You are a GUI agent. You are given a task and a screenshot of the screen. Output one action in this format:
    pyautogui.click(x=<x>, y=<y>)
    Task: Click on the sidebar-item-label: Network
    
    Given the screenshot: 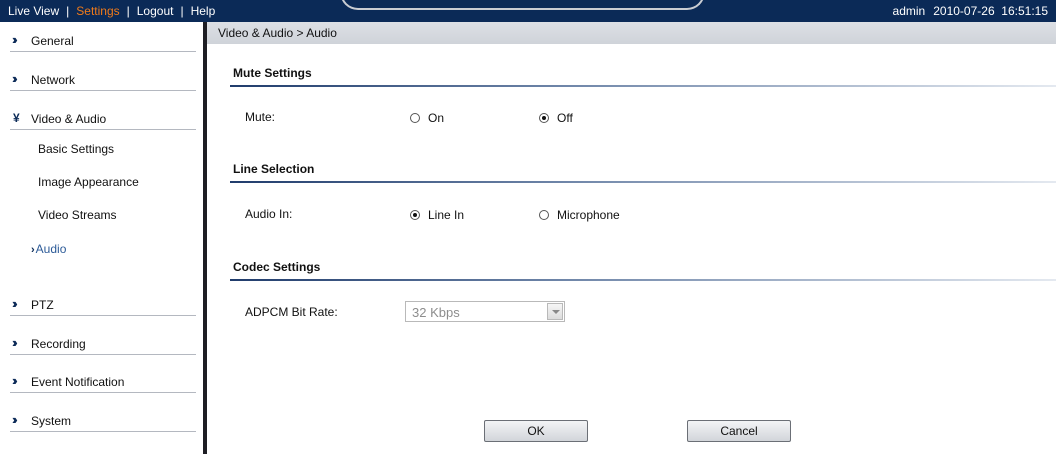 What is the action you would take?
    pyautogui.click(x=53, y=80)
    